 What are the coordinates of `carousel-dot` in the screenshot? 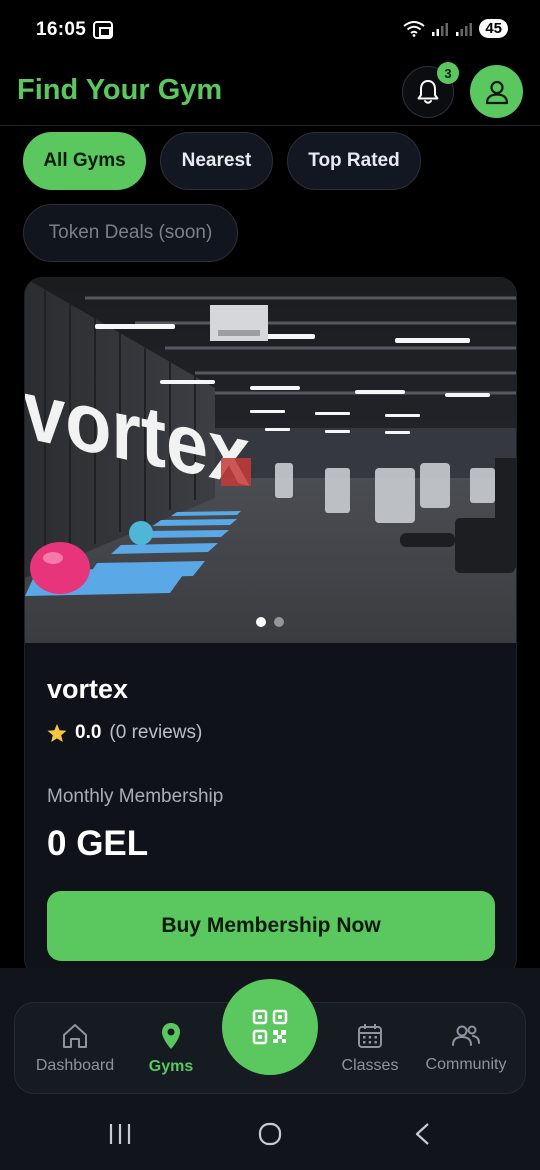 It's located at (279, 622).